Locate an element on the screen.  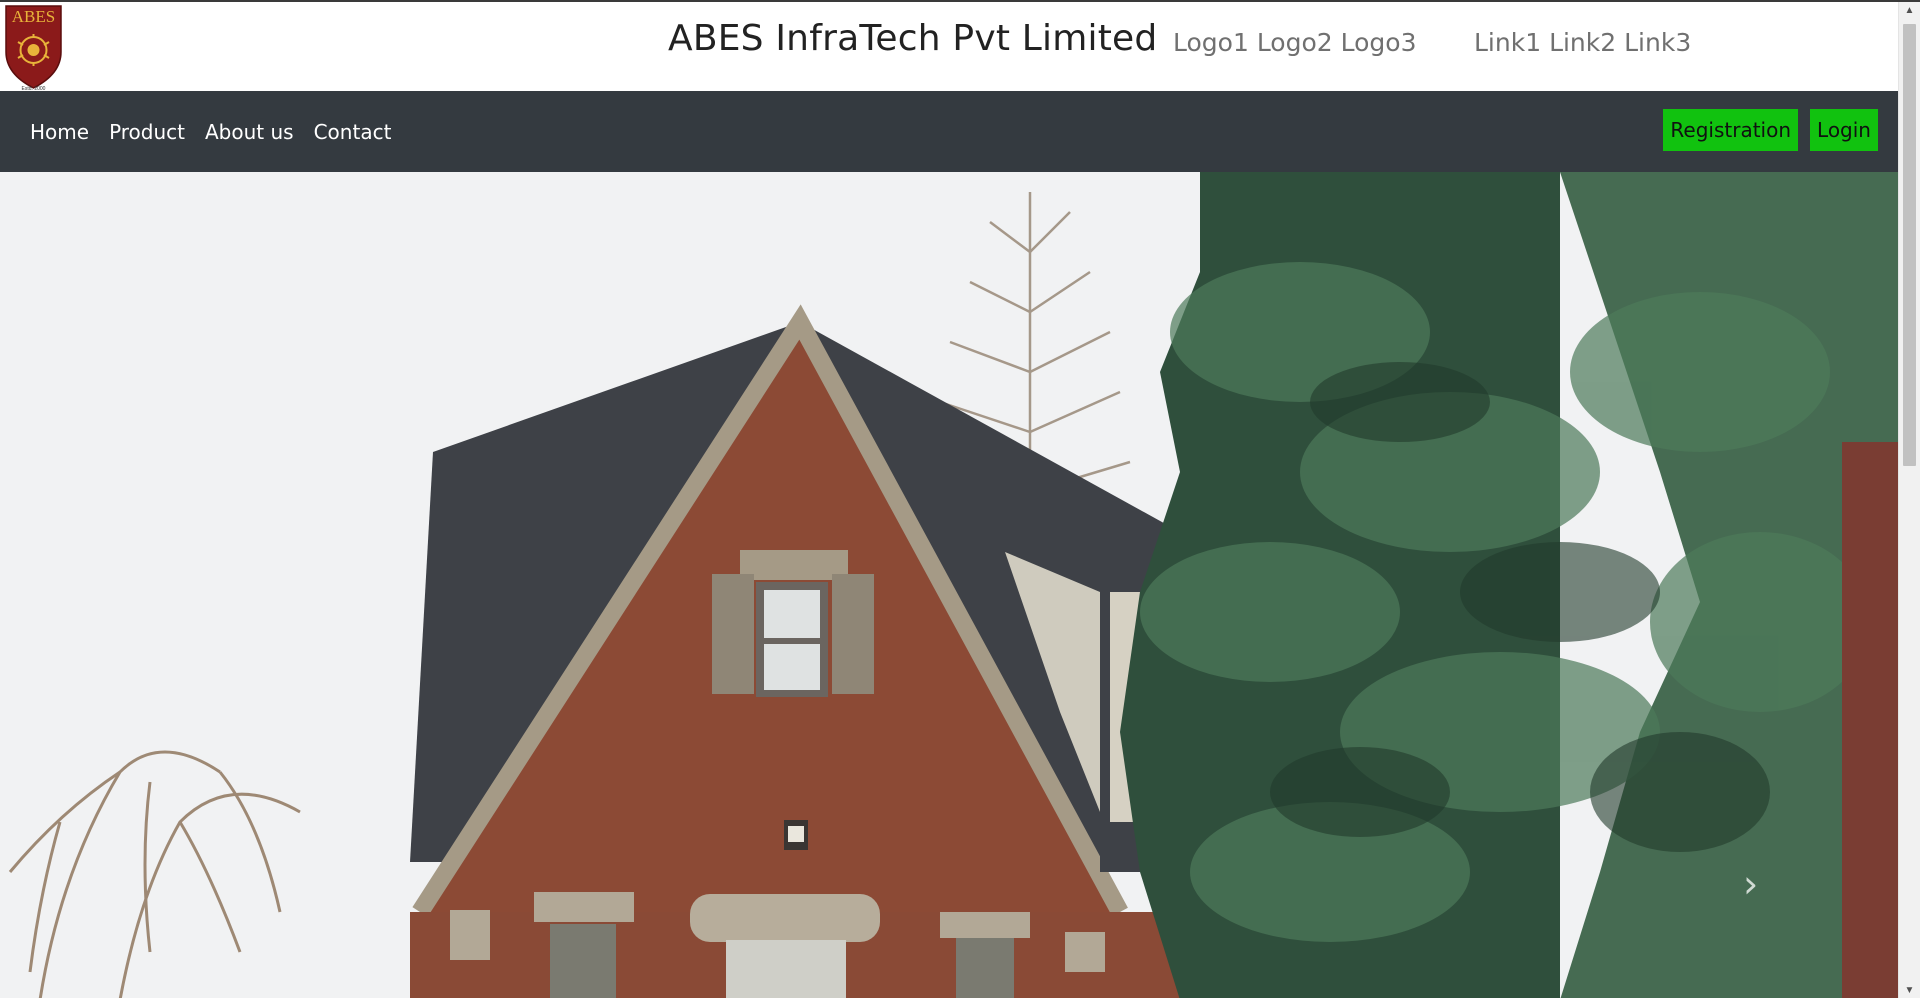
header-link-3: Link3 is located at coordinates (1657, 42).